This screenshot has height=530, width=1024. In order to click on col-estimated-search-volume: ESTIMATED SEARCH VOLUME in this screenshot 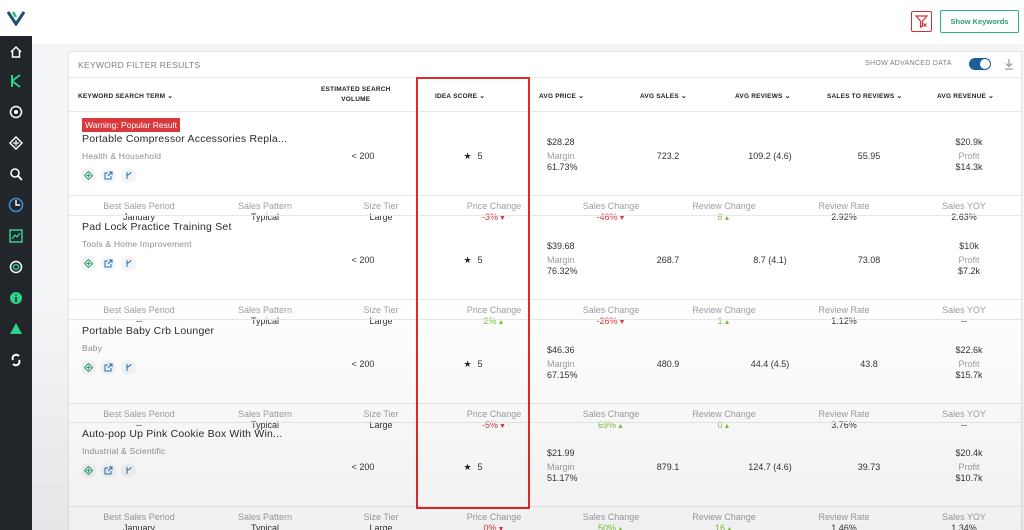, I will do `click(356, 95)`.